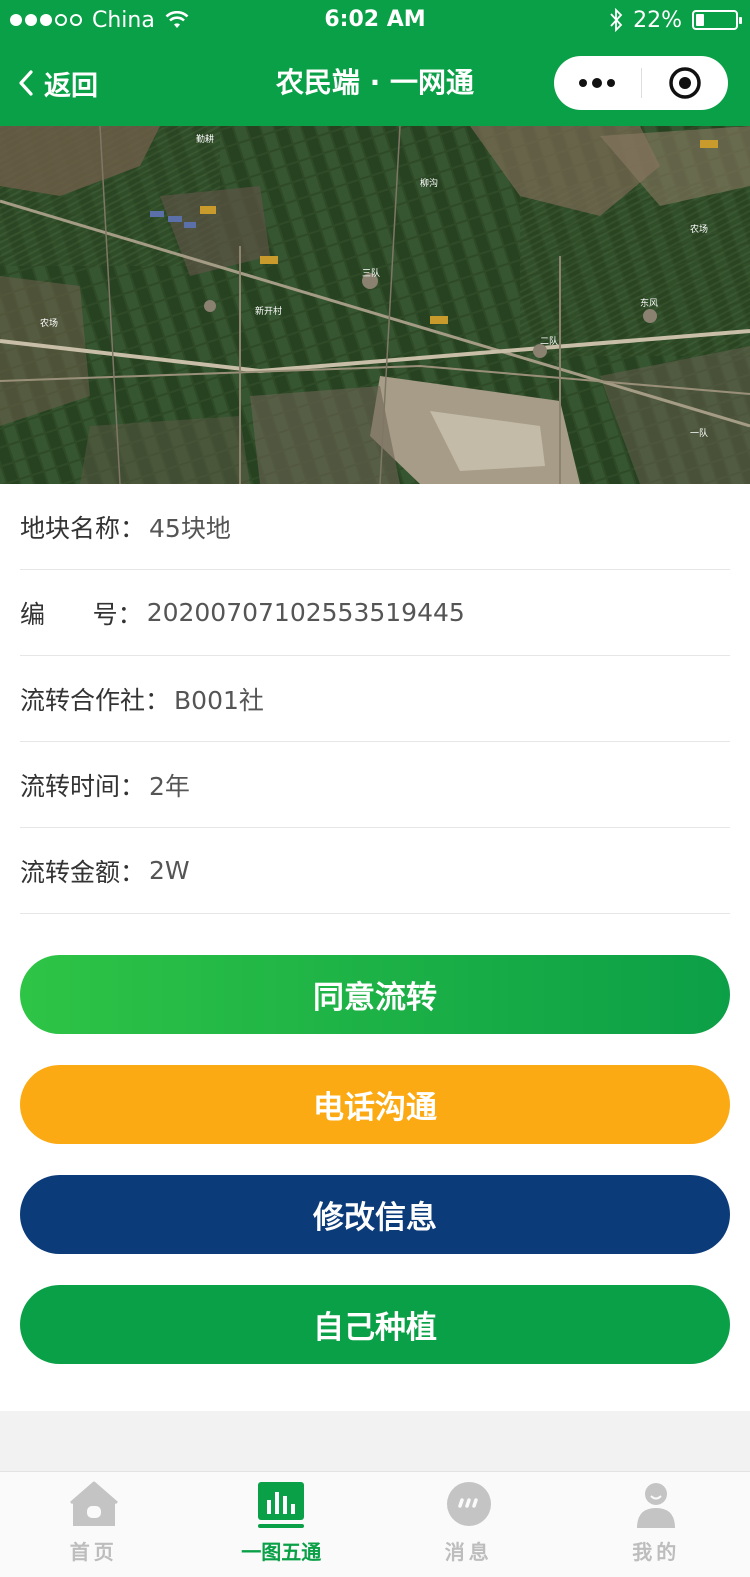 Image resolution: width=750 pixels, height=1577 pixels. I want to click on bluetooth-icon, so click(616, 20).